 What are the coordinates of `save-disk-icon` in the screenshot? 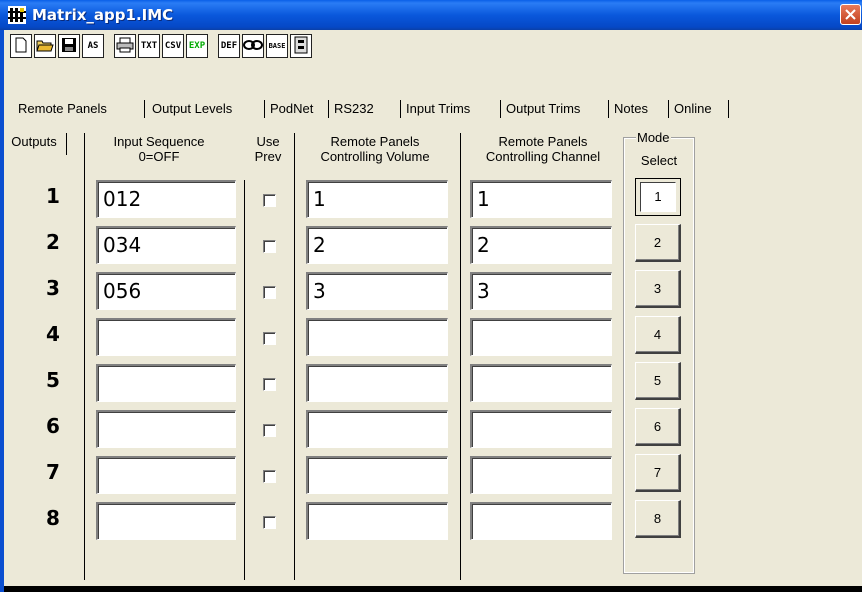 It's located at (69, 46).